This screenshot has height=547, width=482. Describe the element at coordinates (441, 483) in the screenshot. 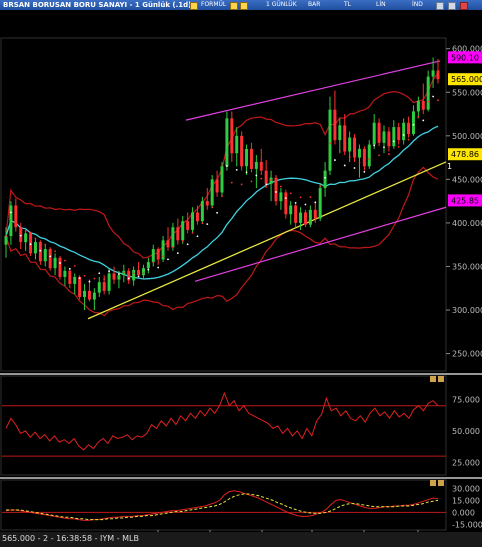

I see `macd-panel-button` at that location.